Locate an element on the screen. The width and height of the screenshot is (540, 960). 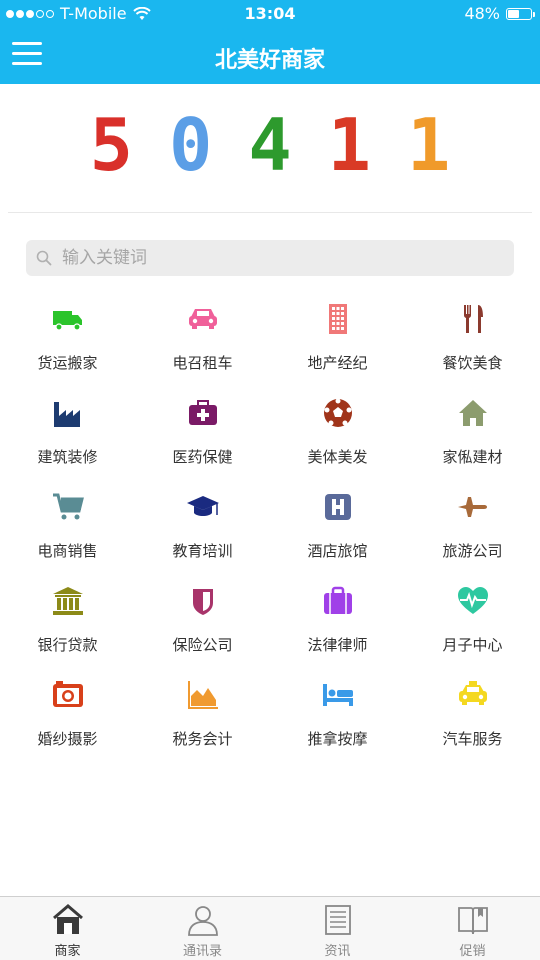
category-label: 旅游公司 is located at coordinates (472, 551).